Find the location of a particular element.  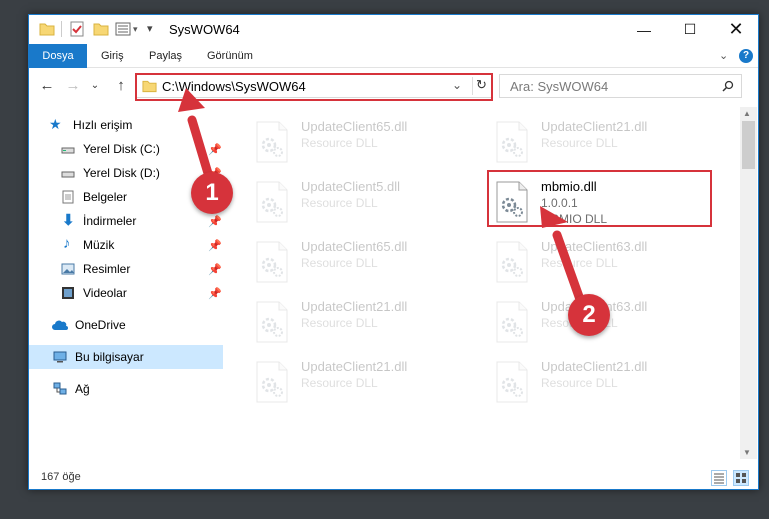

item-count: 167 öğe is located at coordinates (61, 477).